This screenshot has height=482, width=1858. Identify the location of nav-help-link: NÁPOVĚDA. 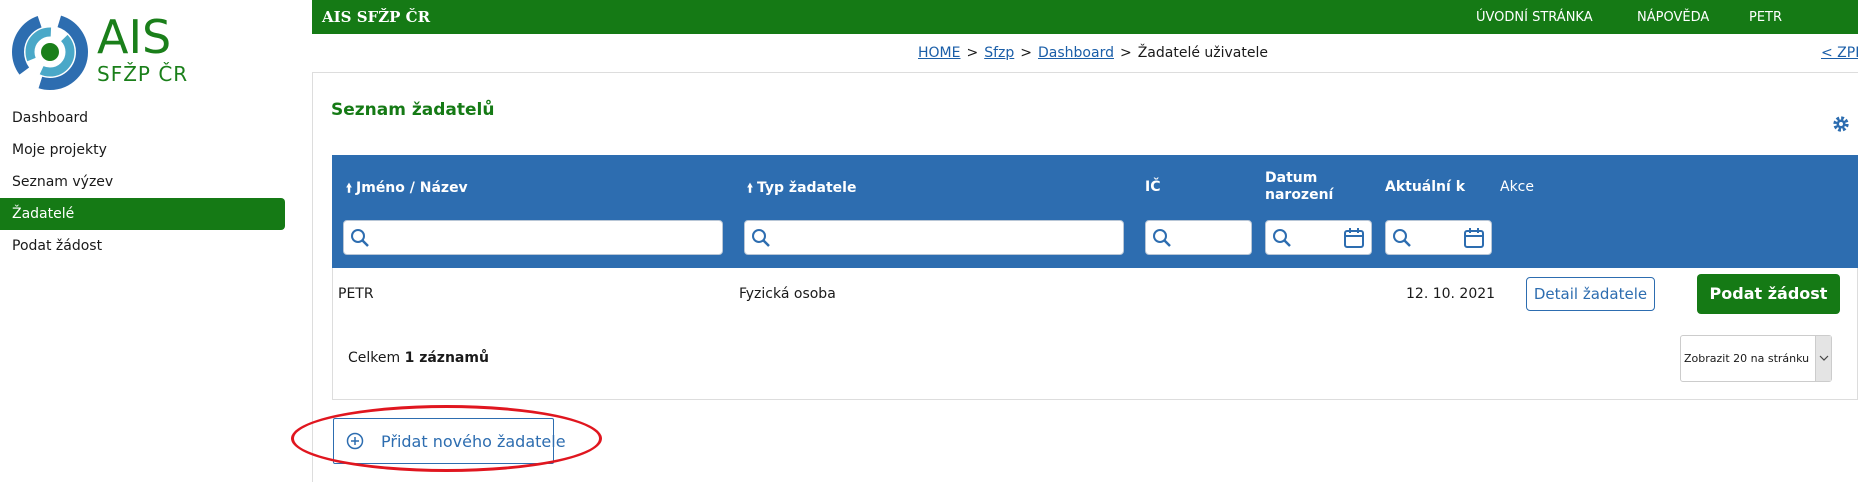
(1673, 17).